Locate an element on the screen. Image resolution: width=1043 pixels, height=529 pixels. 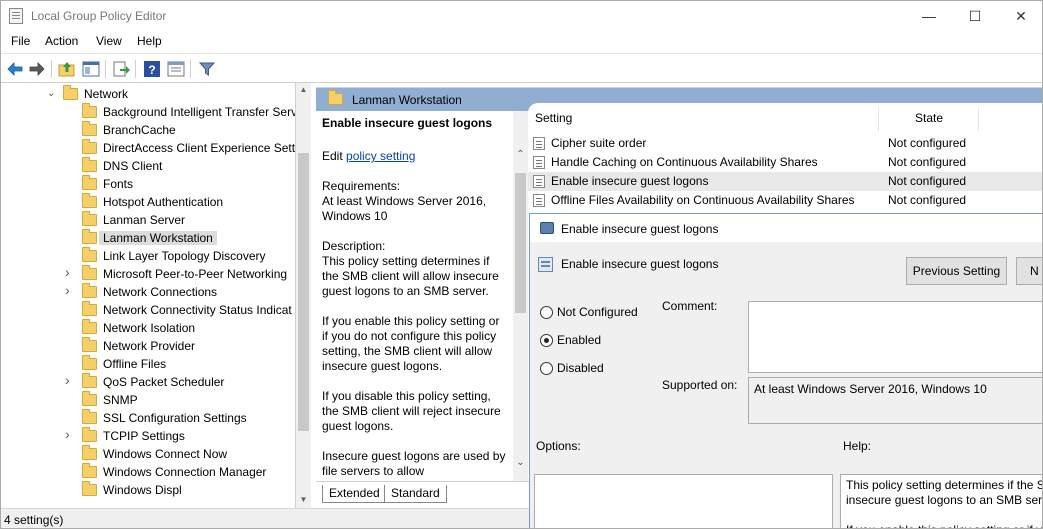
tree-item: DirectAccess Client Experience Settir is located at coordinates (148, 148).